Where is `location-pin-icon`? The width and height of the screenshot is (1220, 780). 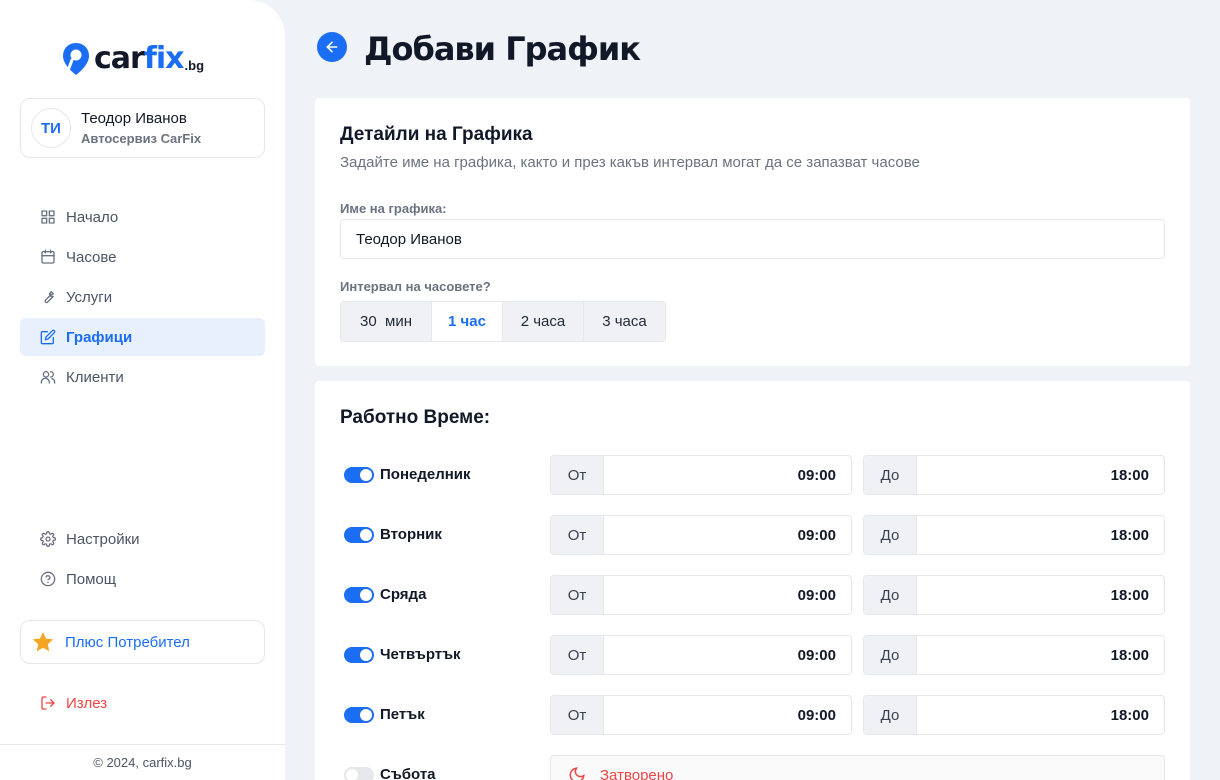
location-pin-icon is located at coordinates (76, 59).